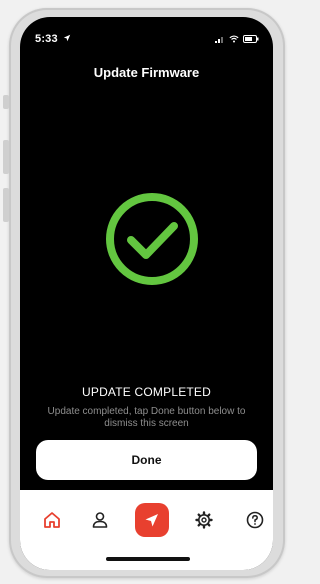 This screenshot has height=584, width=320. Describe the element at coordinates (234, 39) in the screenshot. I see `wifi-icon` at that location.